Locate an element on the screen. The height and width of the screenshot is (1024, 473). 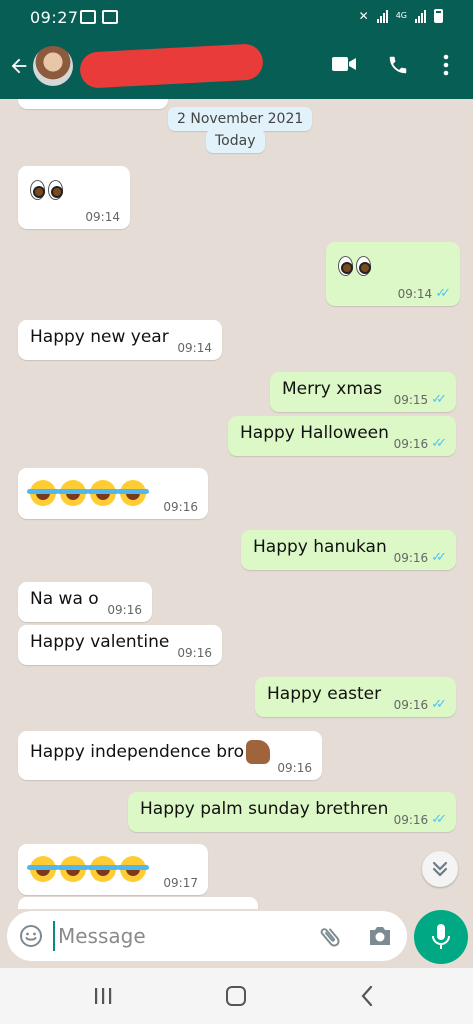
chat-header is located at coordinates (236, 67).